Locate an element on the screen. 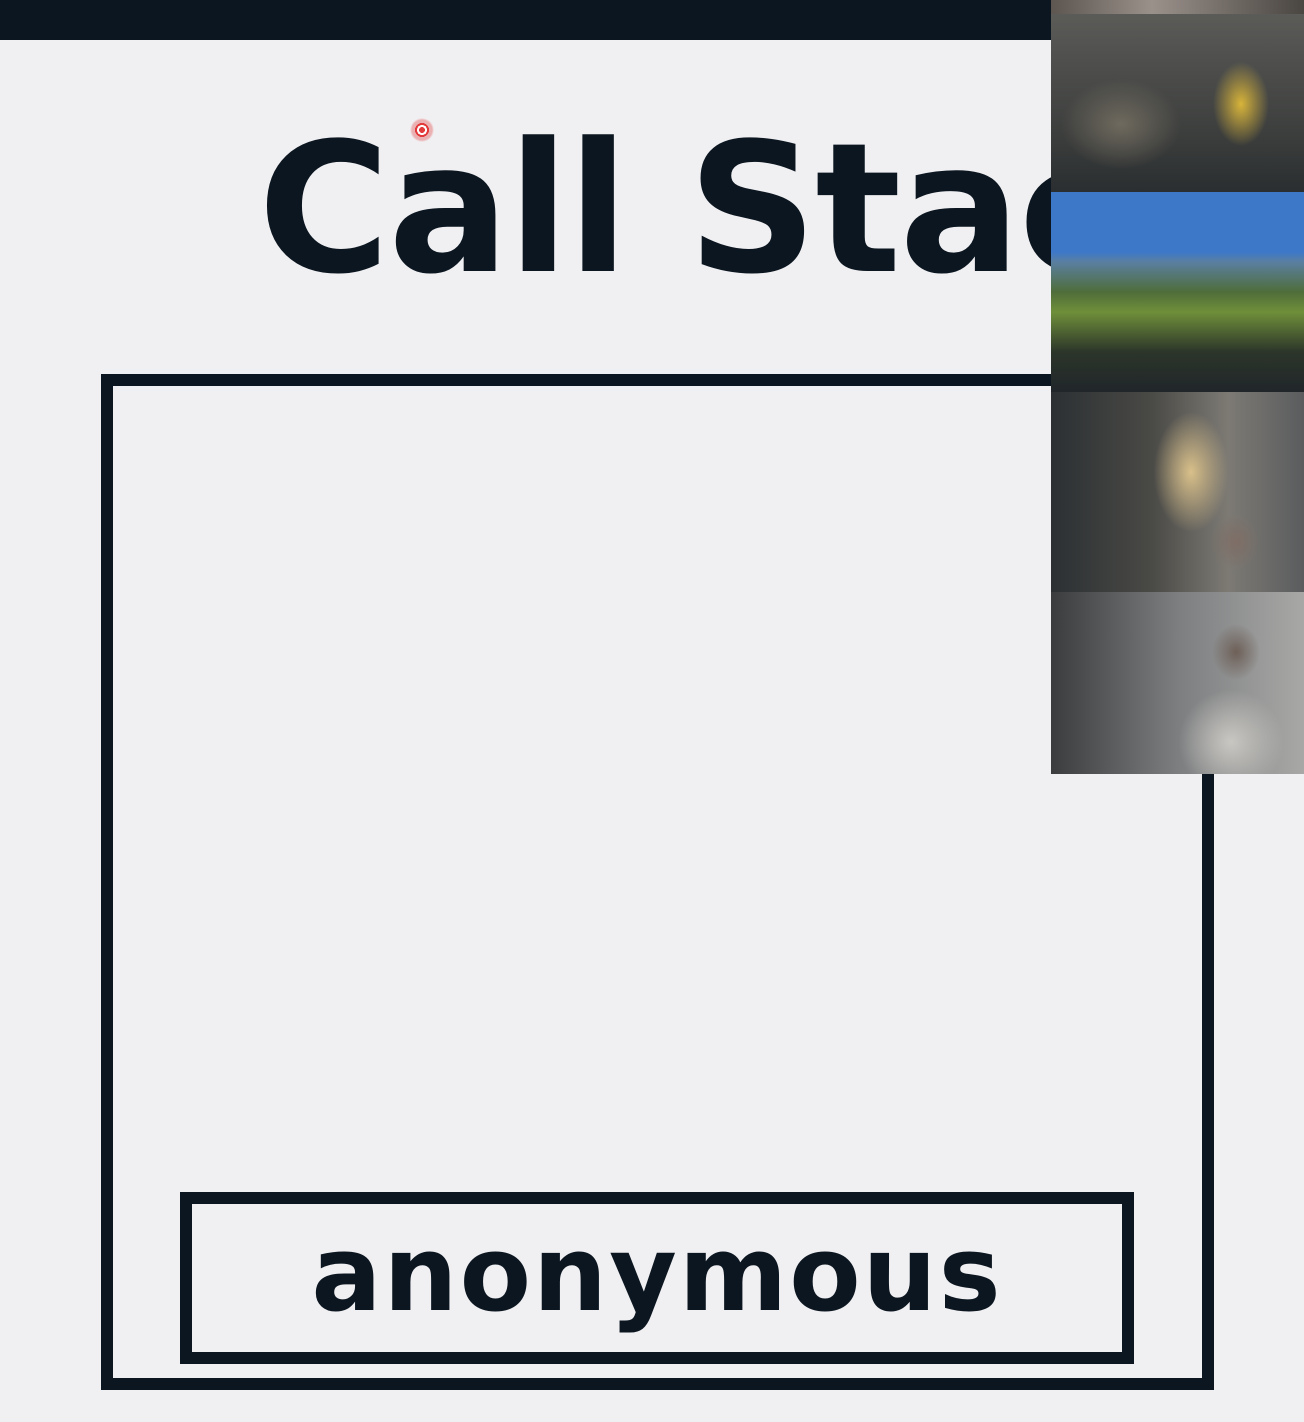  call-stack-frame-label: anonymous is located at coordinates (657, 1274).